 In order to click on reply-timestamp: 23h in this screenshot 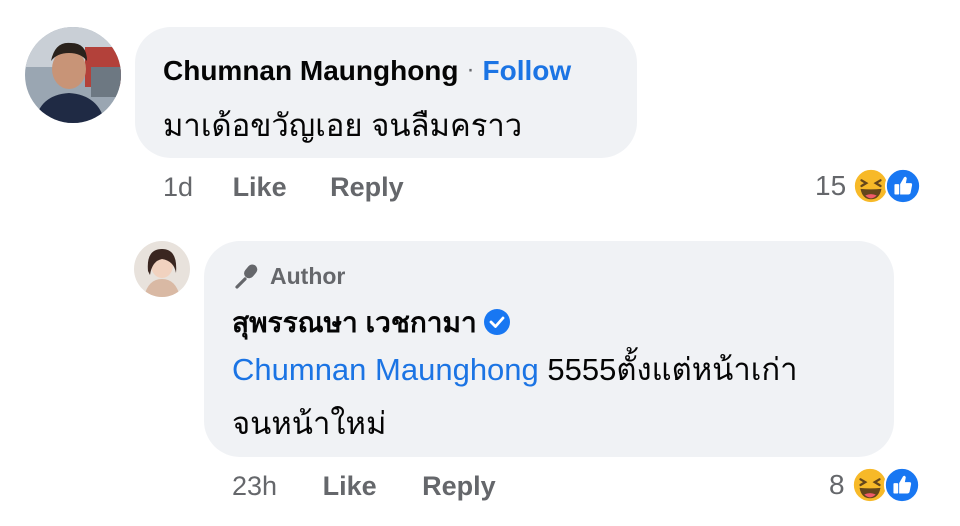, I will do `click(254, 486)`.